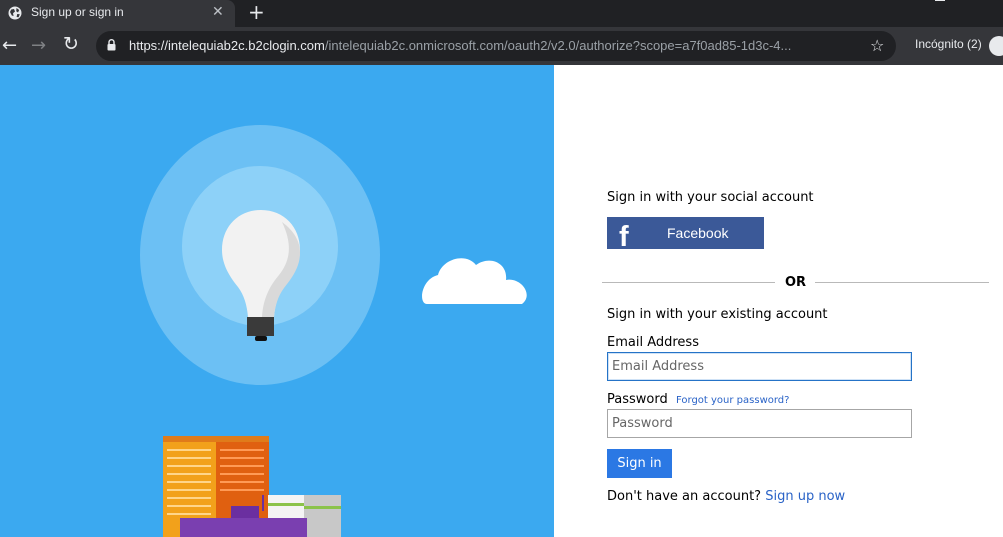 The image size is (1003, 537). What do you see at coordinates (15, 13) in the screenshot?
I see `globe-icon` at bounding box center [15, 13].